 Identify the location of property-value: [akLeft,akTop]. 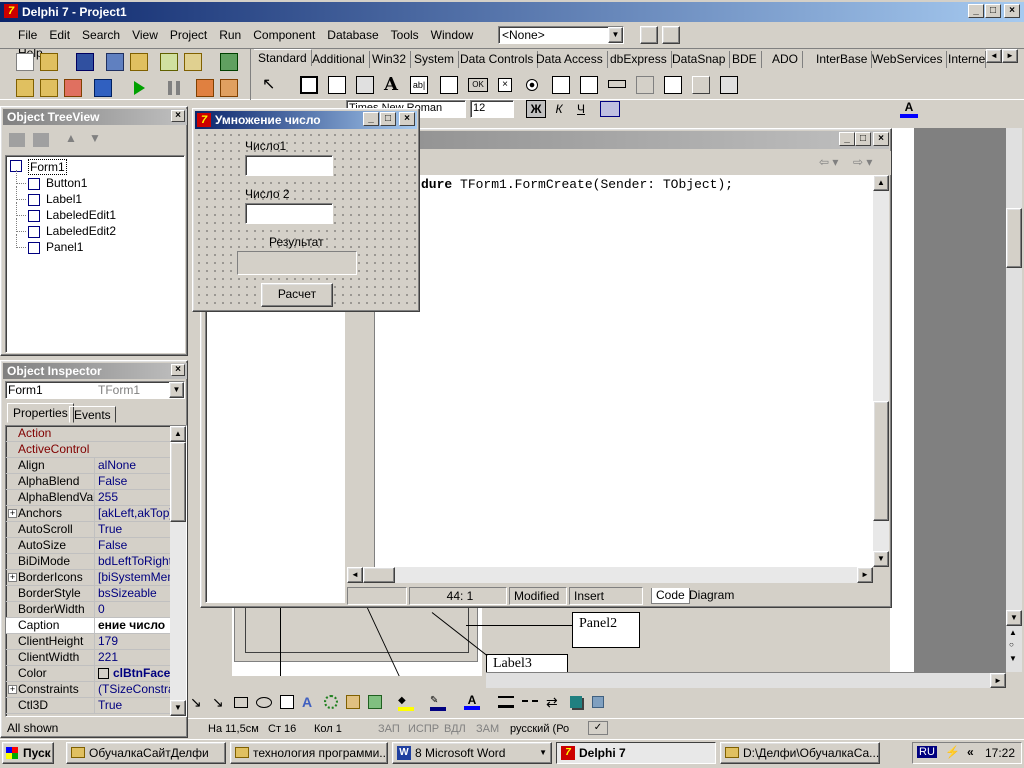
(133, 513).